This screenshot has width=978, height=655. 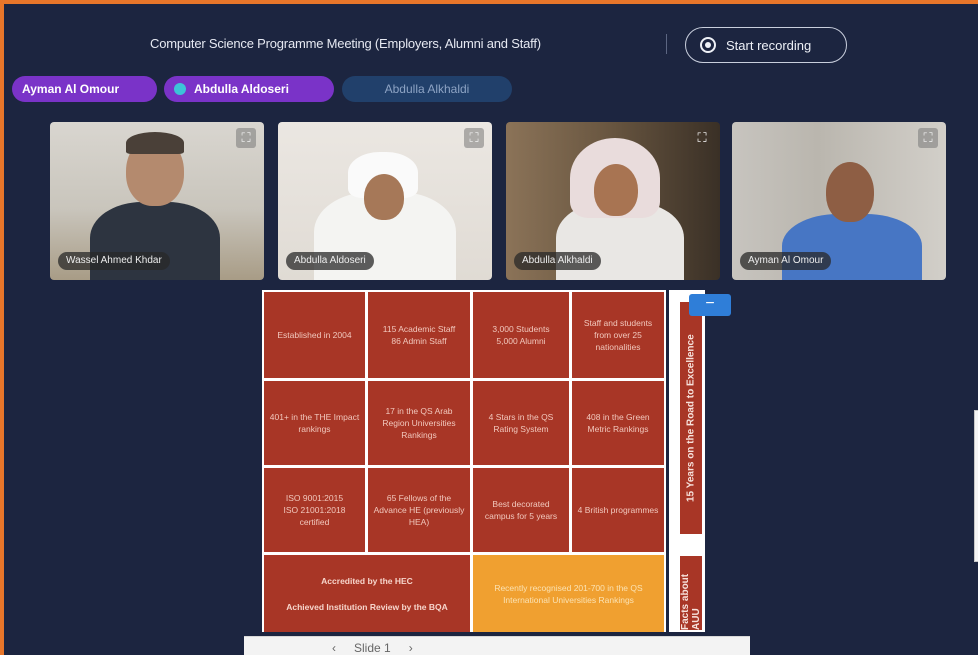 What do you see at coordinates (157, 201) in the screenshot?
I see `video-tile: ⛶ Wassel Ahmed Khdar` at bounding box center [157, 201].